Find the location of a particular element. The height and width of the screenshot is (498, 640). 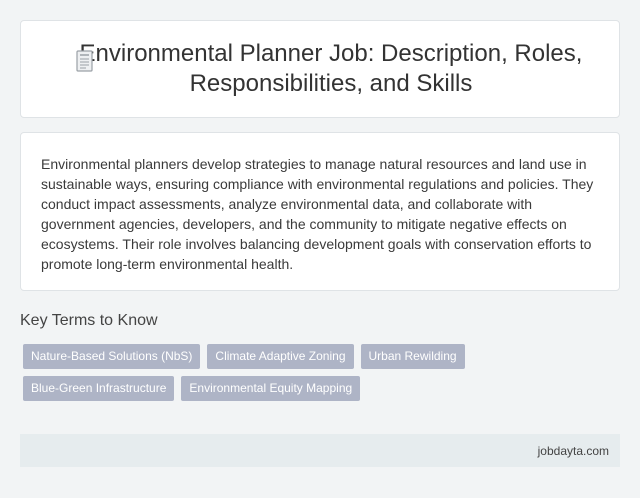

key-term-chip: Blue-Green Infrastructure is located at coordinates (99, 388).